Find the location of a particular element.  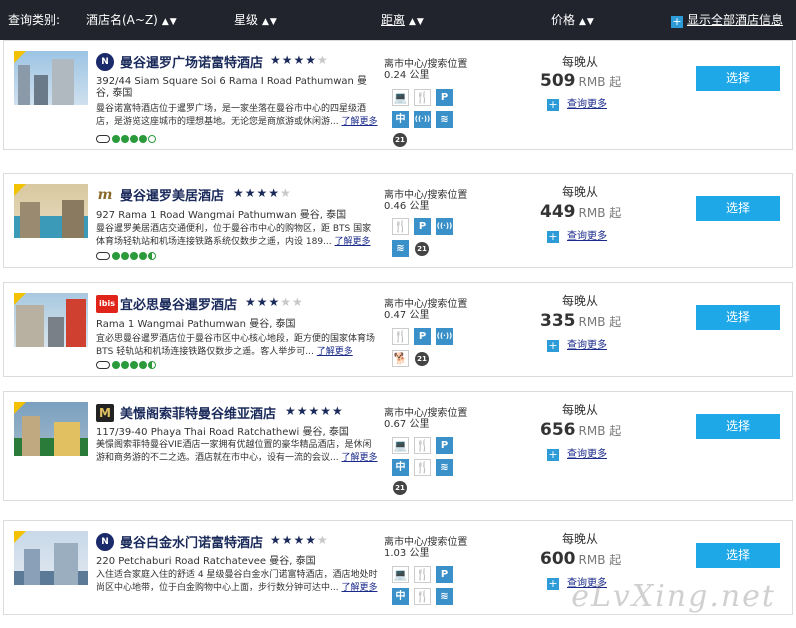

hotel-price: 509 RMB 起 is located at coordinates (581, 81).